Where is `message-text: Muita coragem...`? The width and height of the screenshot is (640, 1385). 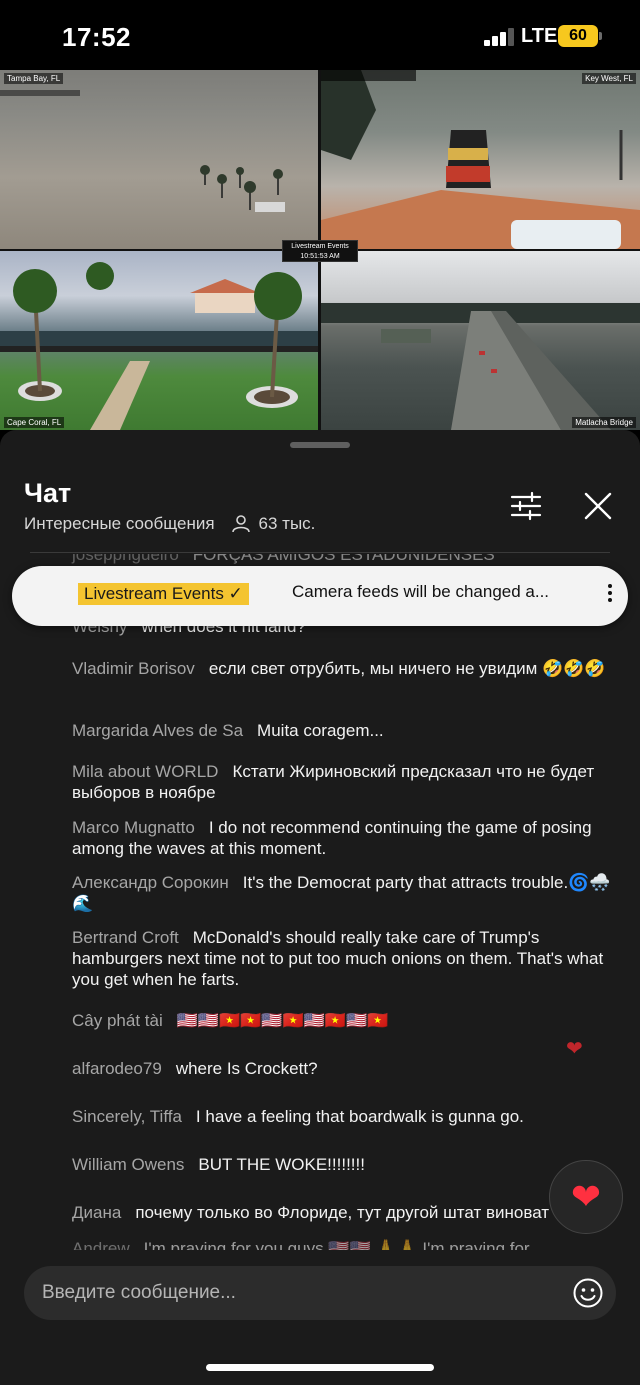
message-text: Muita coragem... is located at coordinates (320, 730).